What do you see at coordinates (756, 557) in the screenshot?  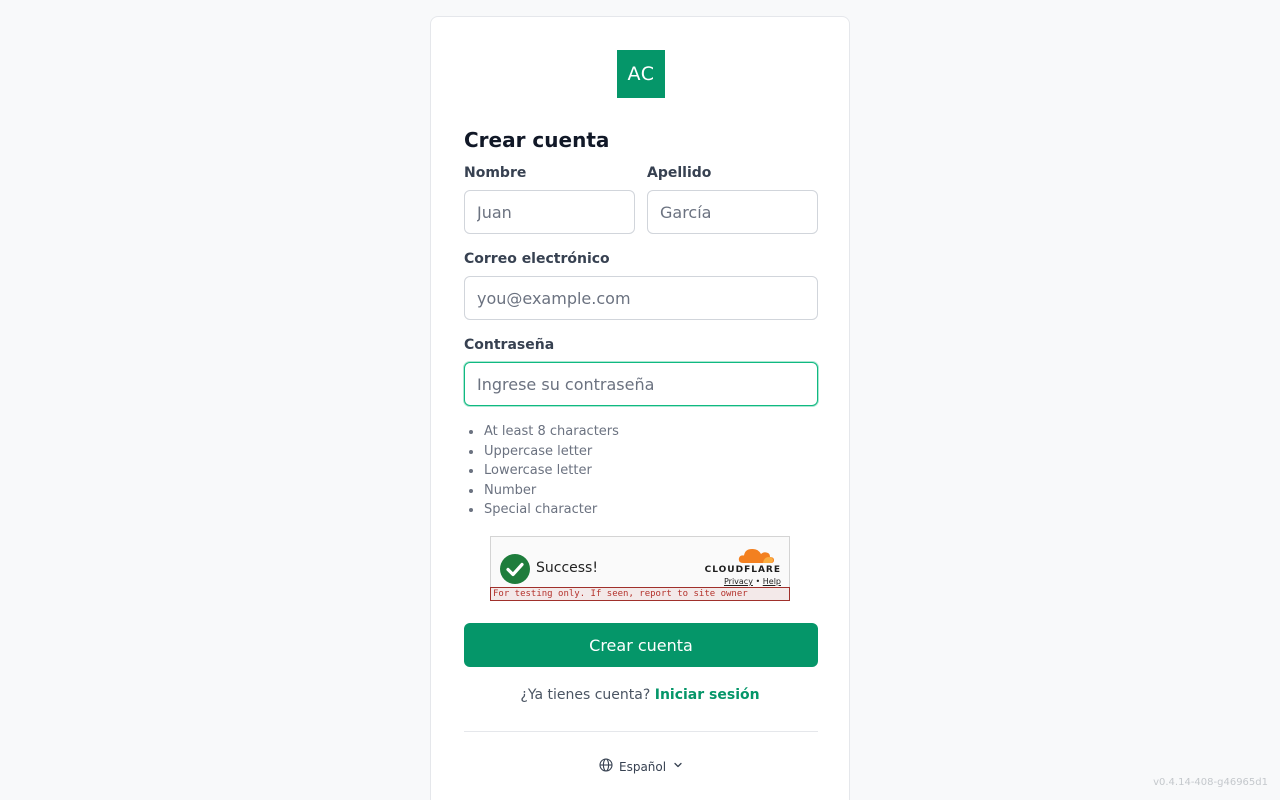 I see `cloud-icon` at bounding box center [756, 557].